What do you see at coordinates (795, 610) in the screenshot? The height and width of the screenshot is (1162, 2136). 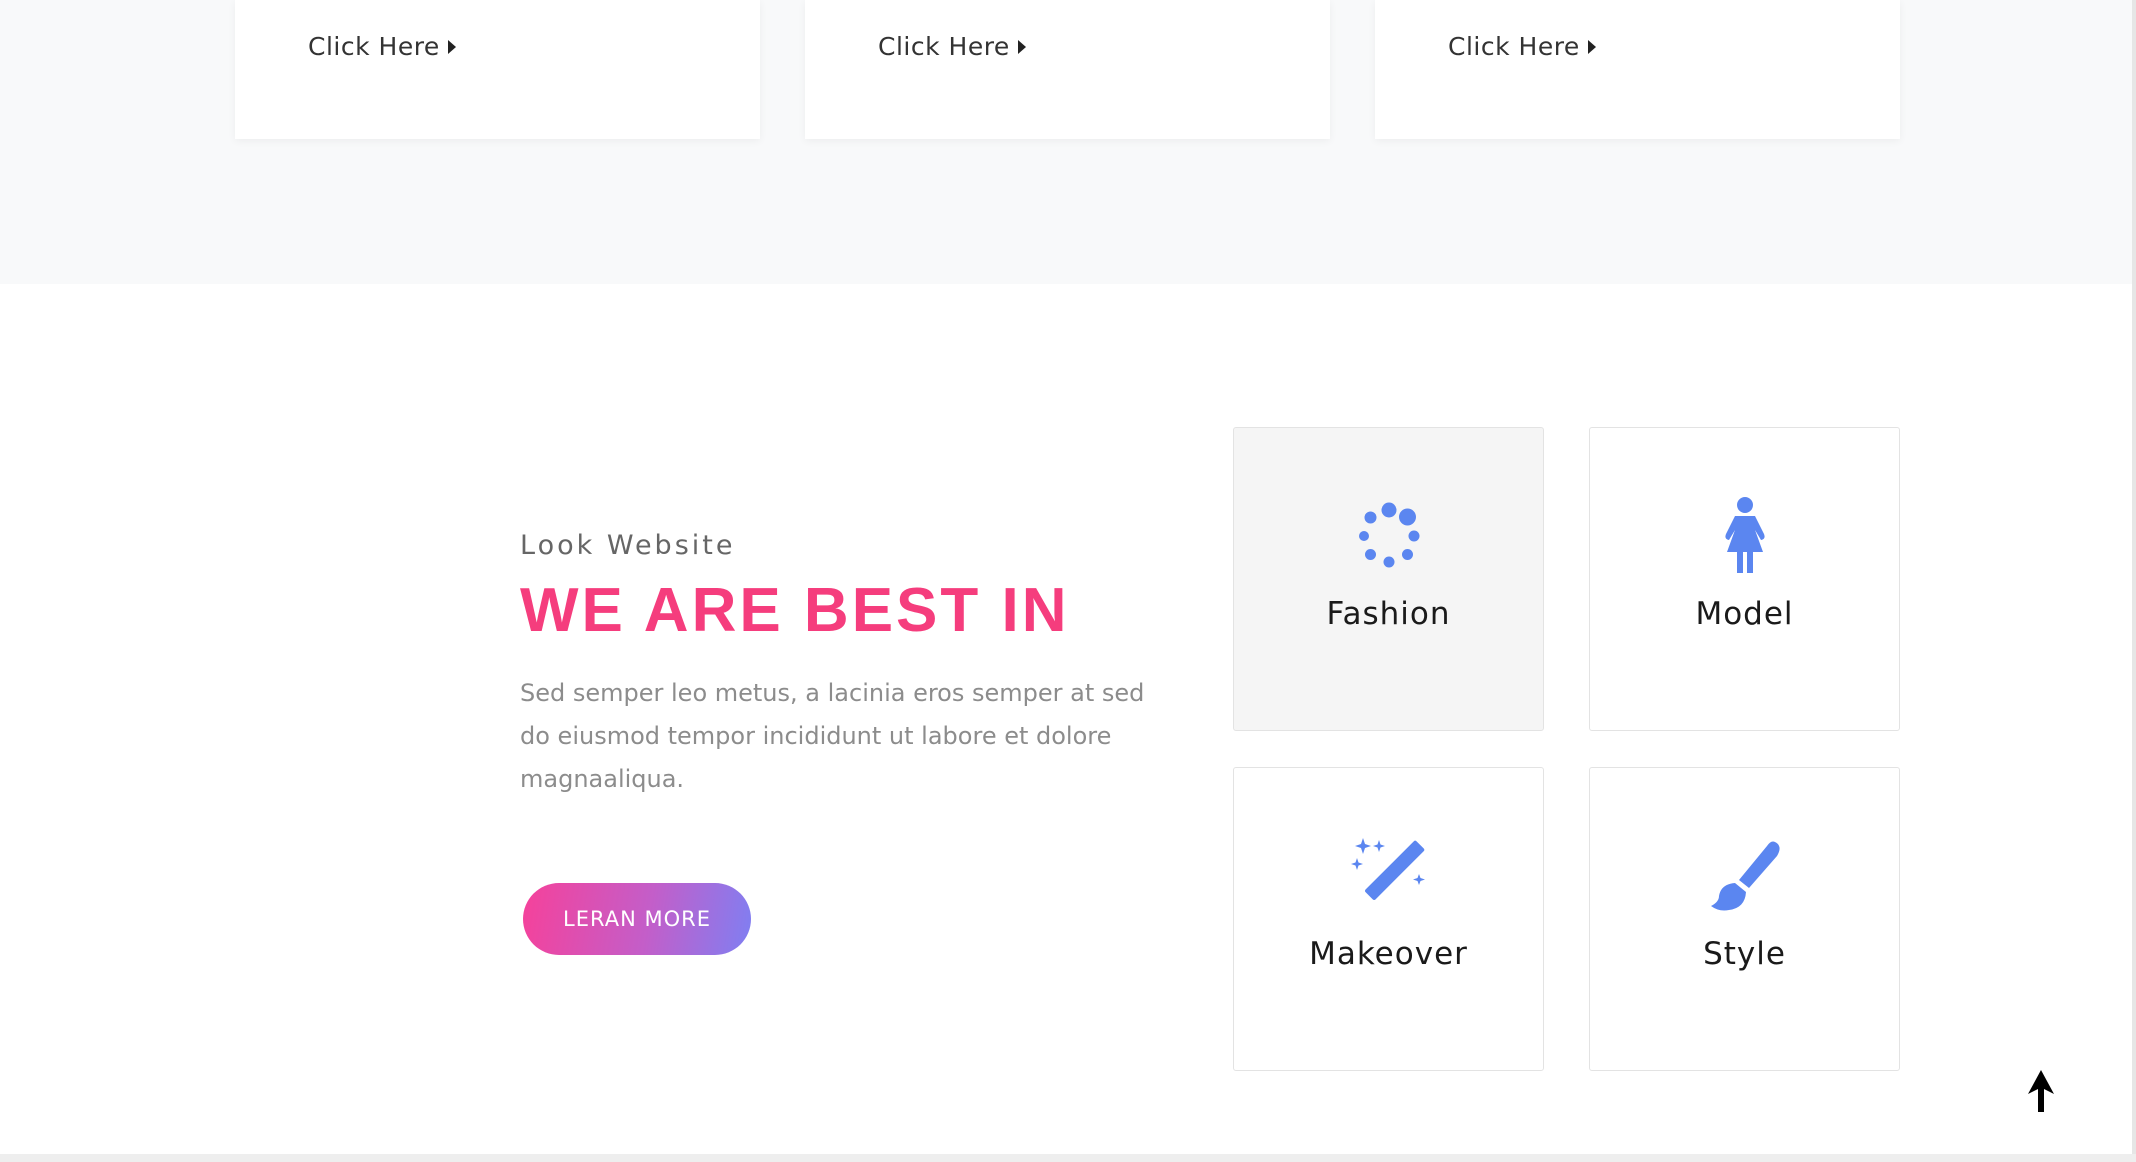 I see `section-headline: WE ARE BEST IN` at bounding box center [795, 610].